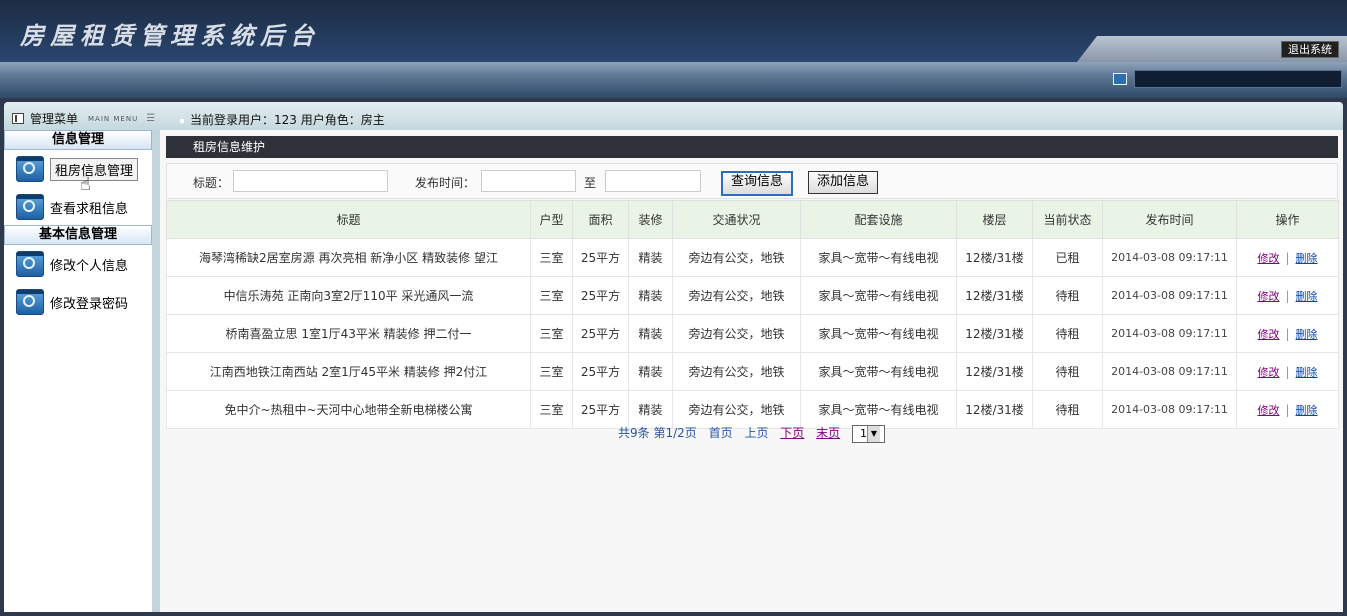 Image resolution: width=1347 pixels, height=616 pixels. What do you see at coordinates (756, 433) in the screenshot?
I see `pager-prev-link: 上页` at bounding box center [756, 433].